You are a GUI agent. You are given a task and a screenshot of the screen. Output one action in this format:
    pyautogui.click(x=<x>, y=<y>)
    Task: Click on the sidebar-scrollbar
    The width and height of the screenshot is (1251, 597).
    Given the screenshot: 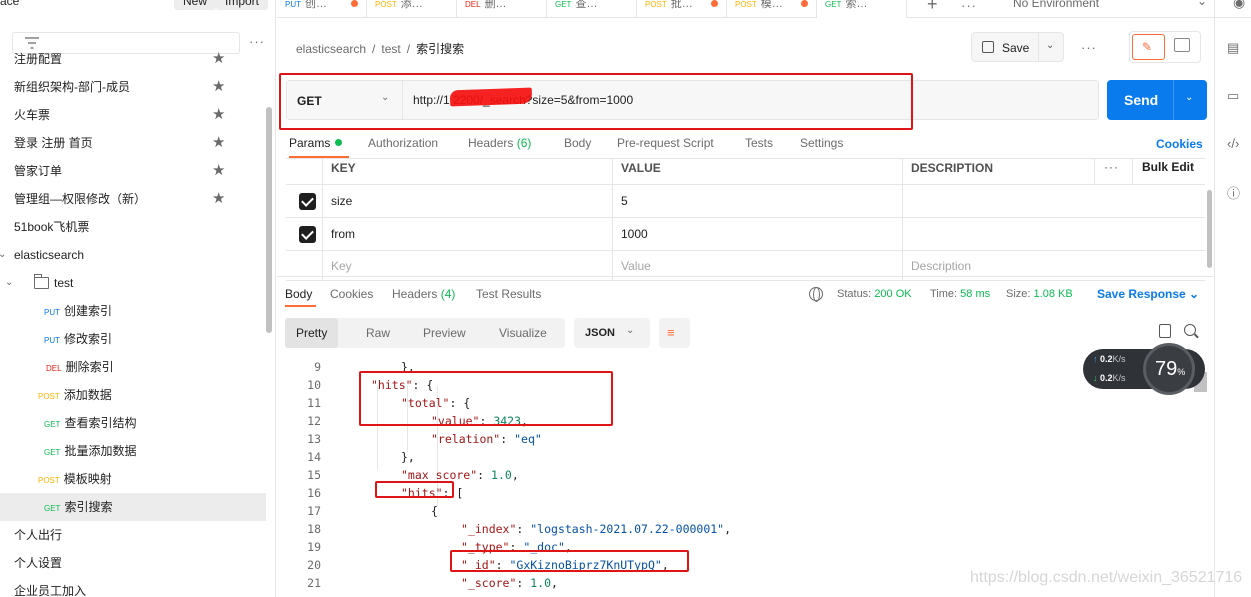 What is the action you would take?
    pyautogui.click(x=269, y=220)
    